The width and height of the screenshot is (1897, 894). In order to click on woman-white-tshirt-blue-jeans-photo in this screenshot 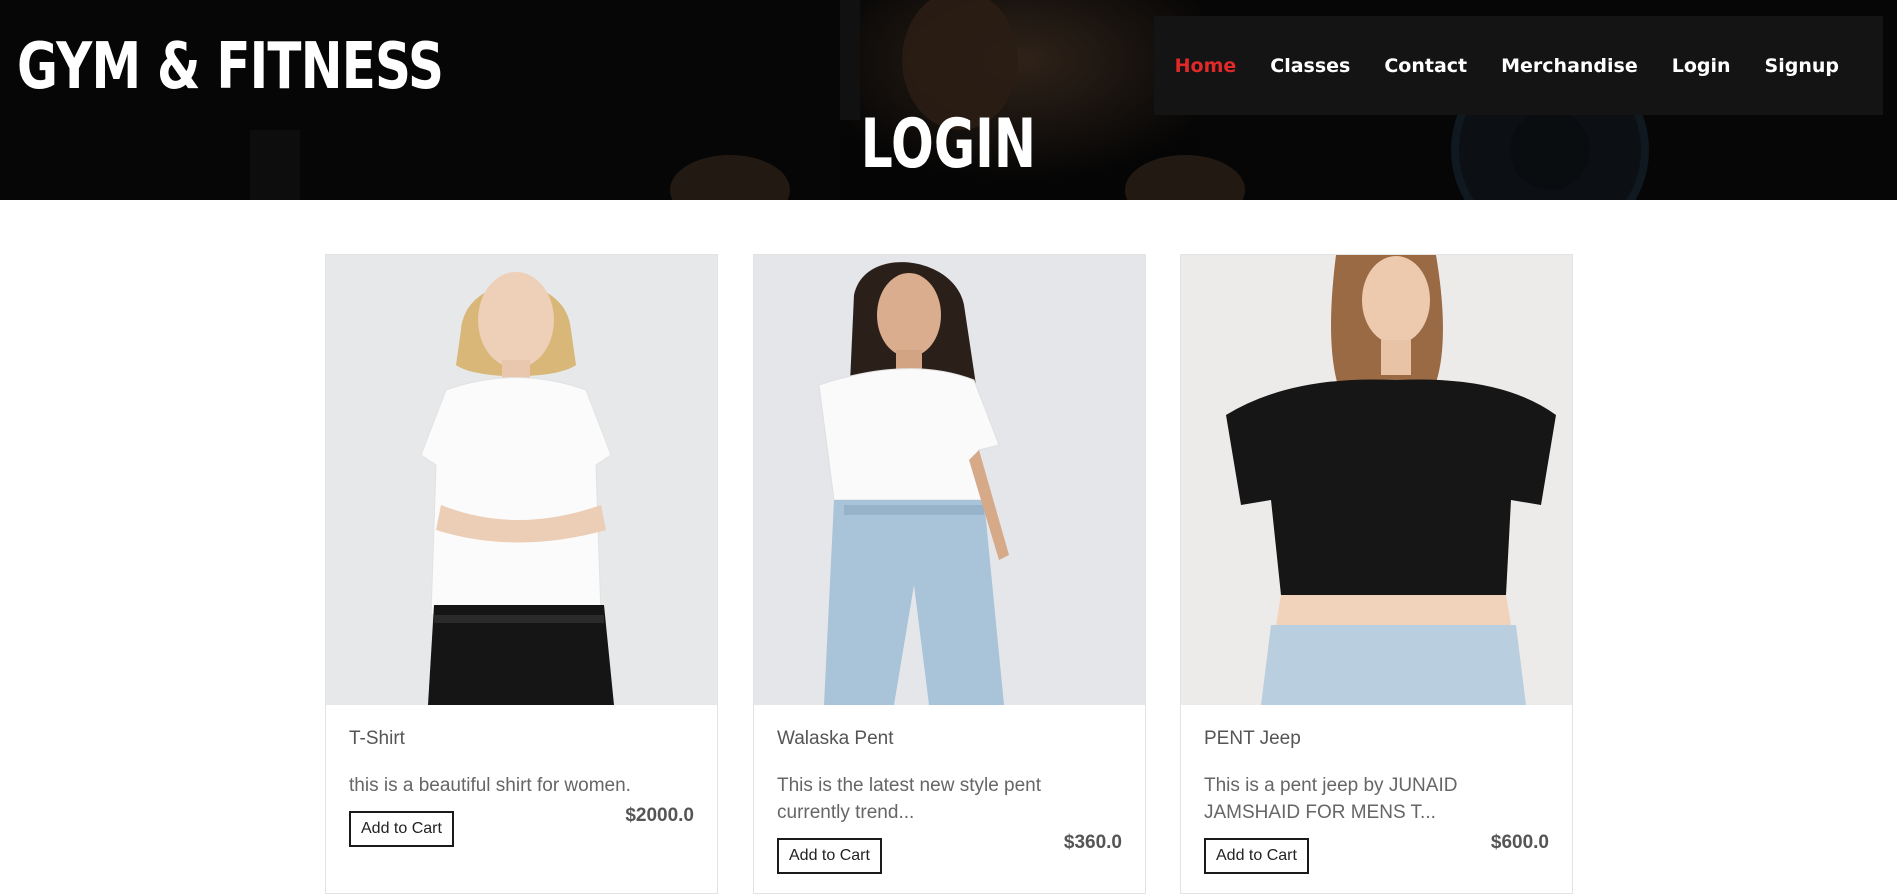, I will do `click(949, 480)`.